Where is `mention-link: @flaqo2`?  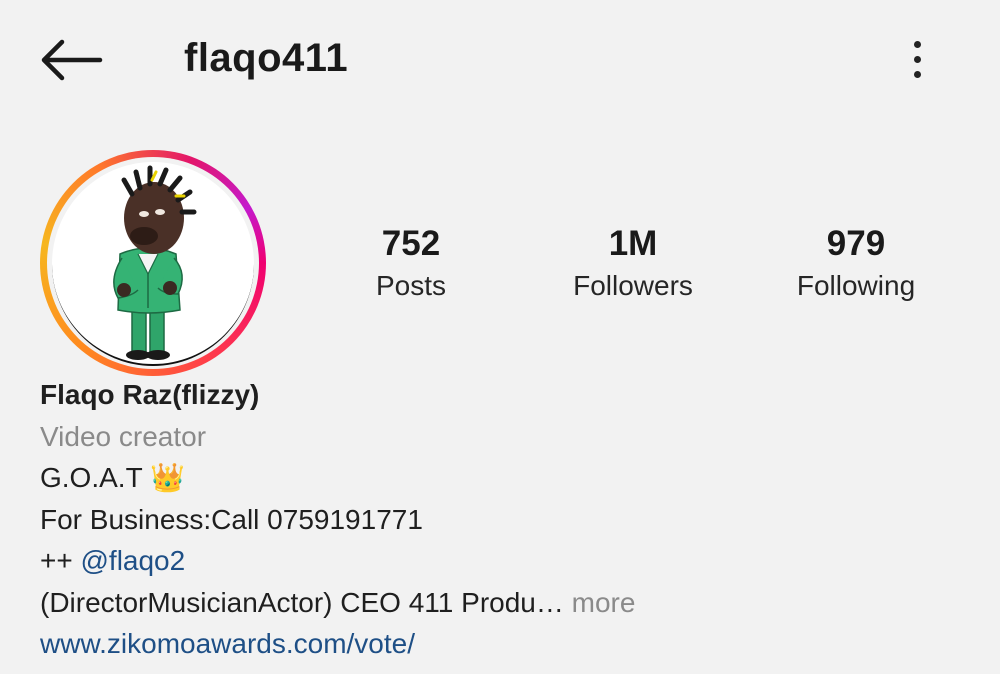
mention-link: @flaqo2 is located at coordinates (132, 560).